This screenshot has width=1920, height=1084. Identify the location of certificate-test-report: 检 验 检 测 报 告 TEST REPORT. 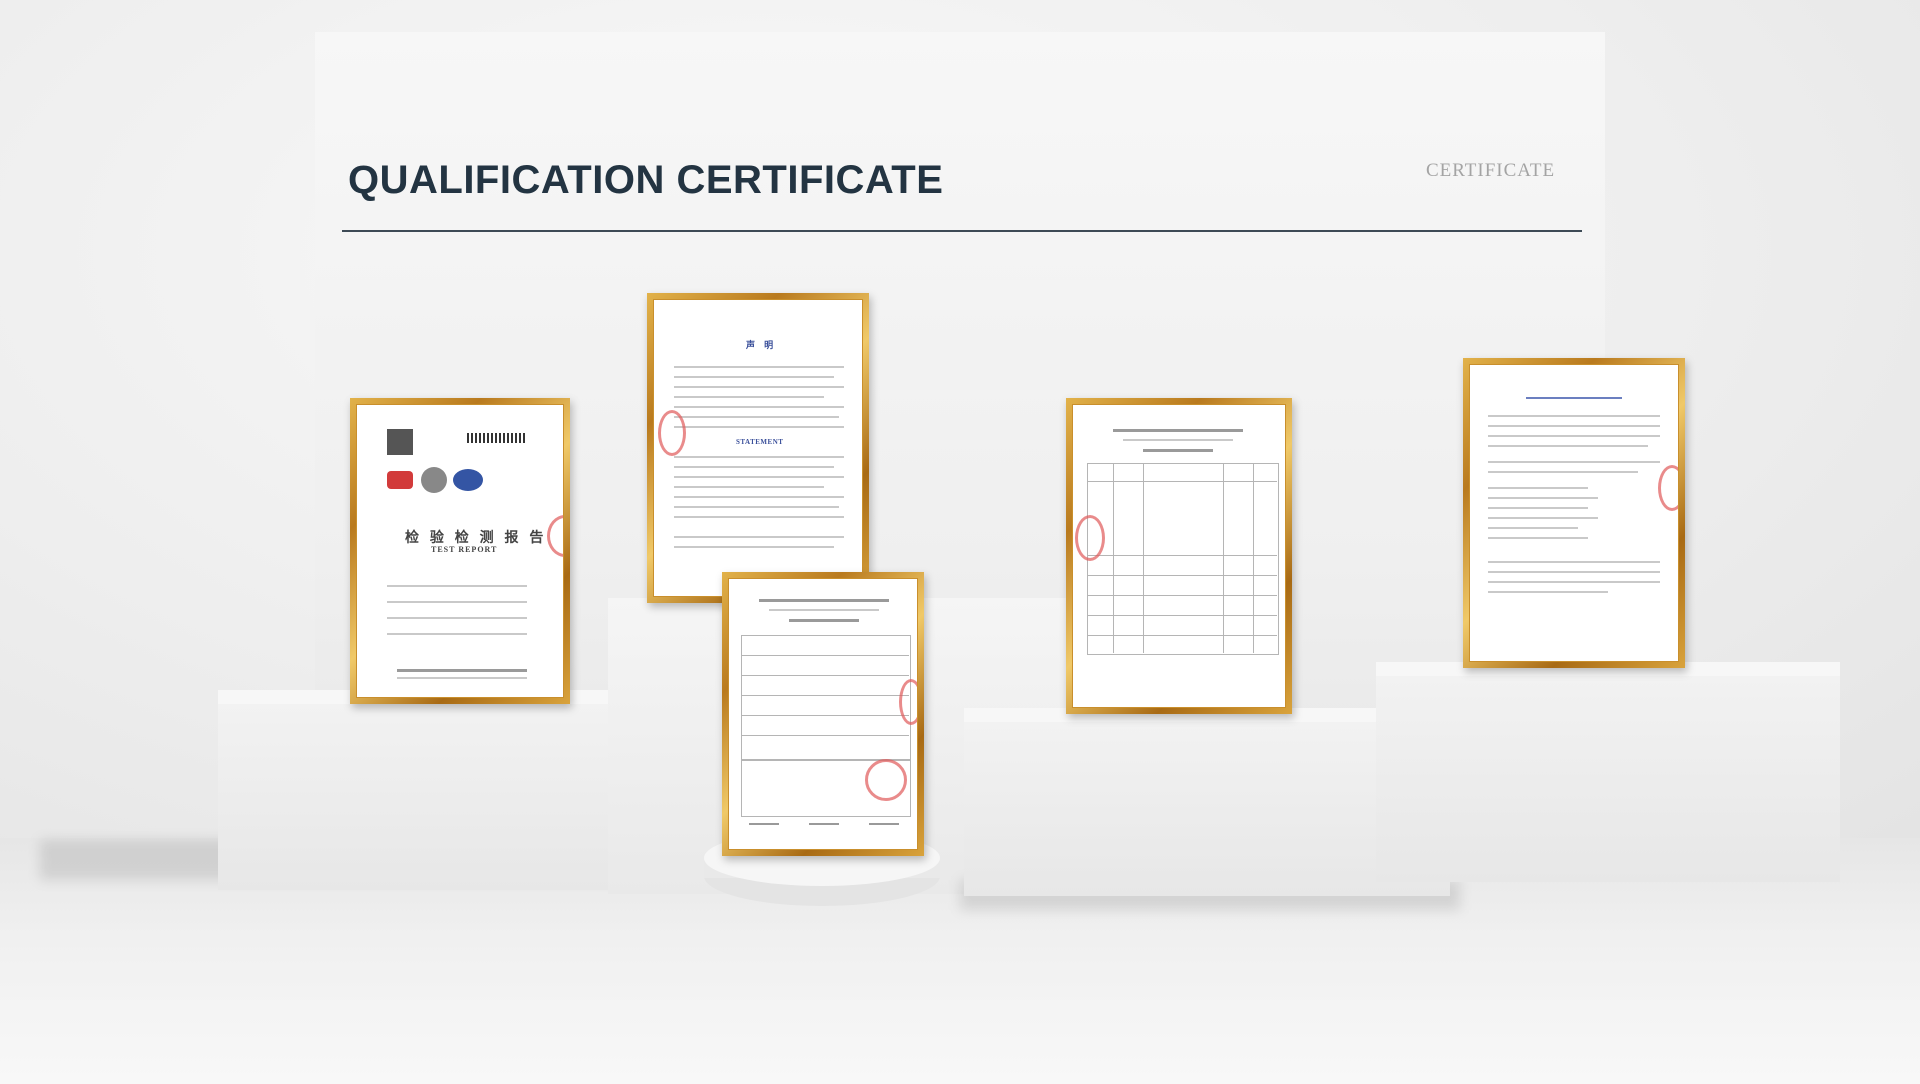
(460, 551).